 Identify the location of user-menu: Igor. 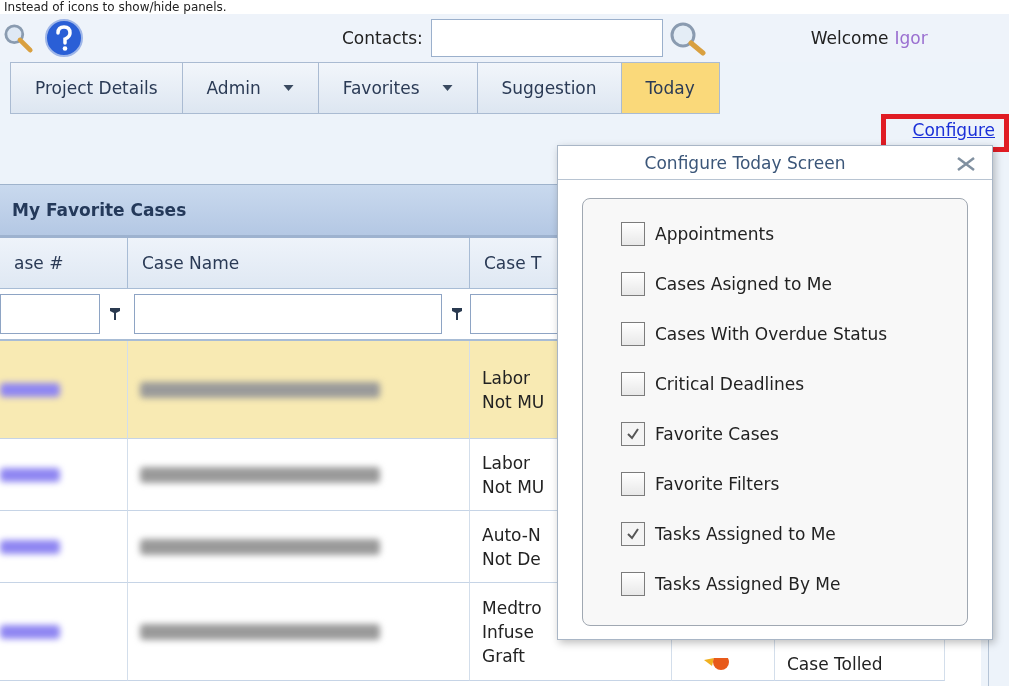
(908, 38).